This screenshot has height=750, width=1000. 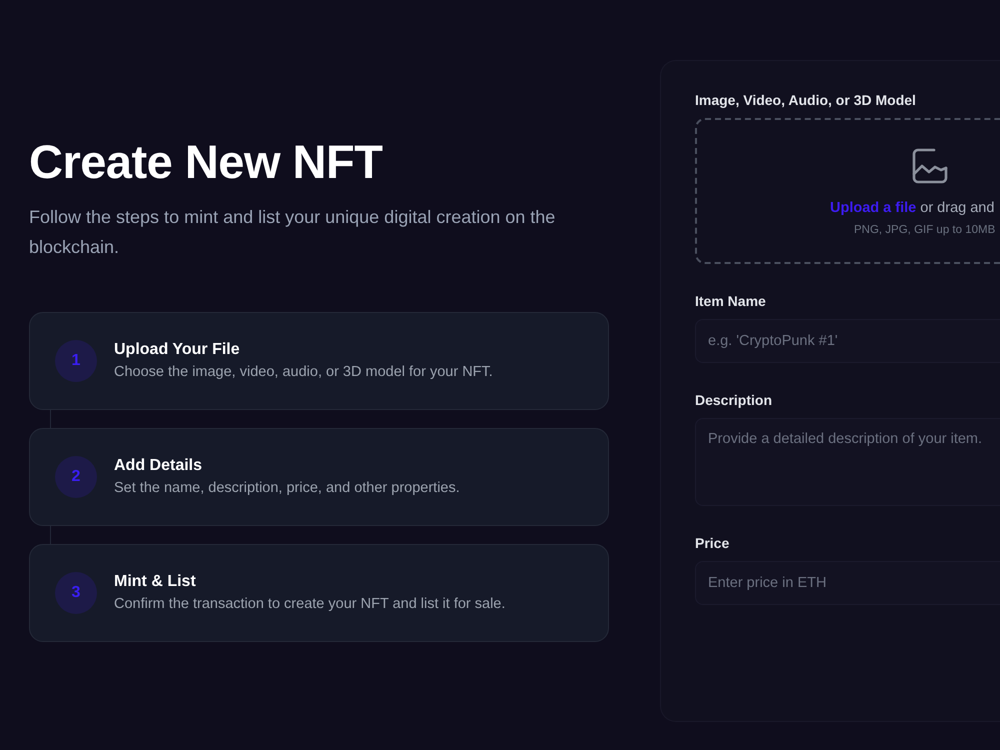 What do you see at coordinates (712, 543) in the screenshot?
I see `field-label: Price` at bounding box center [712, 543].